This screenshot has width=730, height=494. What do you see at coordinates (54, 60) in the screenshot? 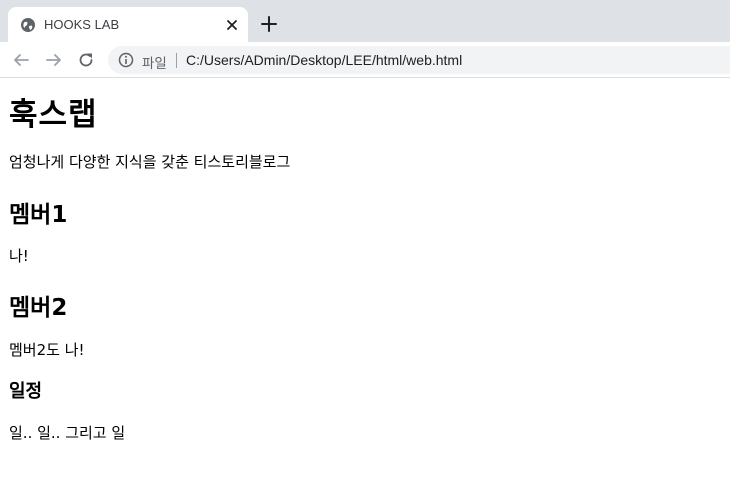
I see `forward-arrow-icon` at bounding box center [54, 60].